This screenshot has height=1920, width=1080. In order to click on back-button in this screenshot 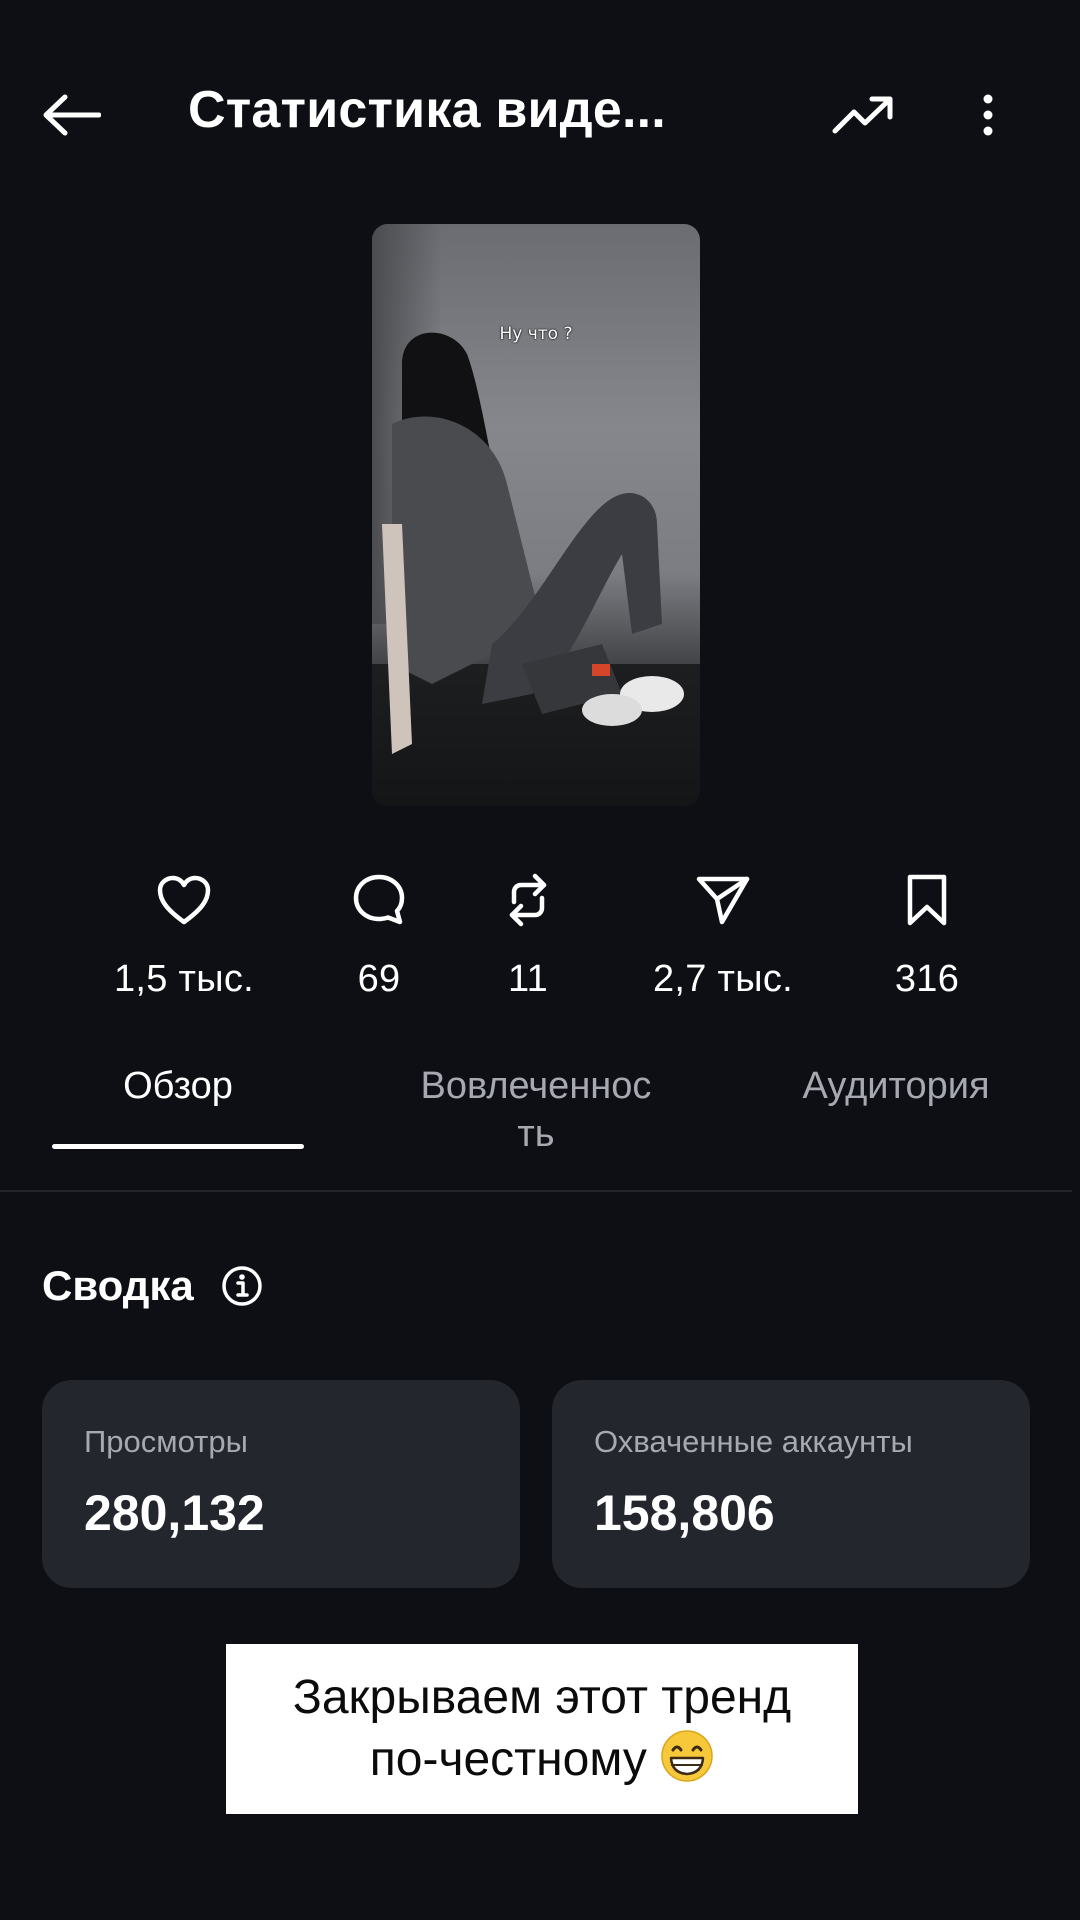, I will do `click(71, 115)`.